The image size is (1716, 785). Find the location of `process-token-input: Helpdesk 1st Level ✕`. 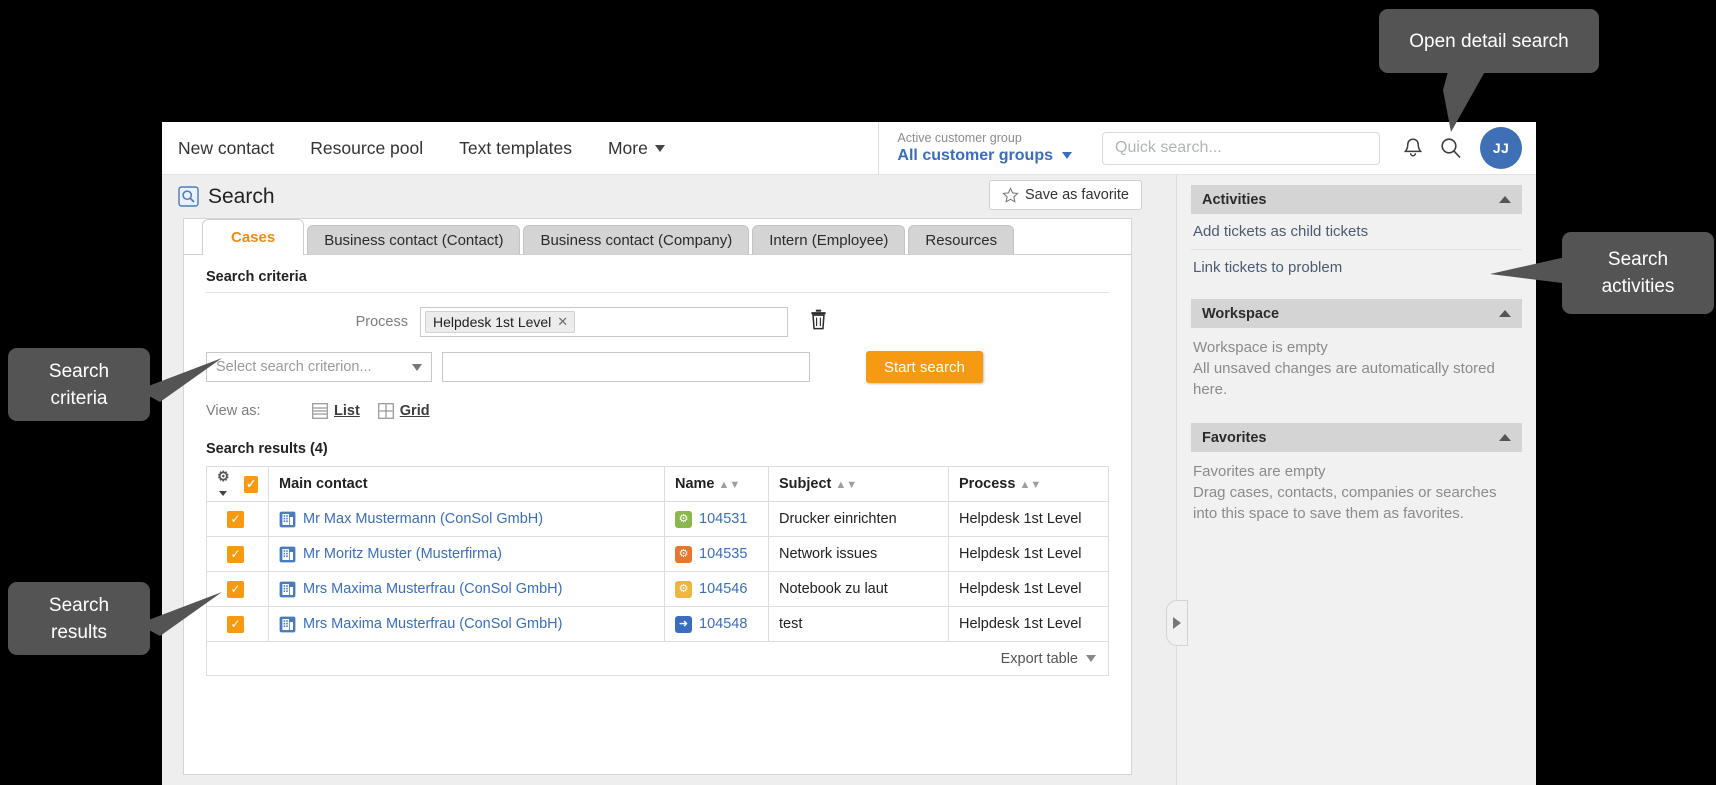

process-token-input: Helpdesk 1st Level ✕ is located at coordinates (604, 322).